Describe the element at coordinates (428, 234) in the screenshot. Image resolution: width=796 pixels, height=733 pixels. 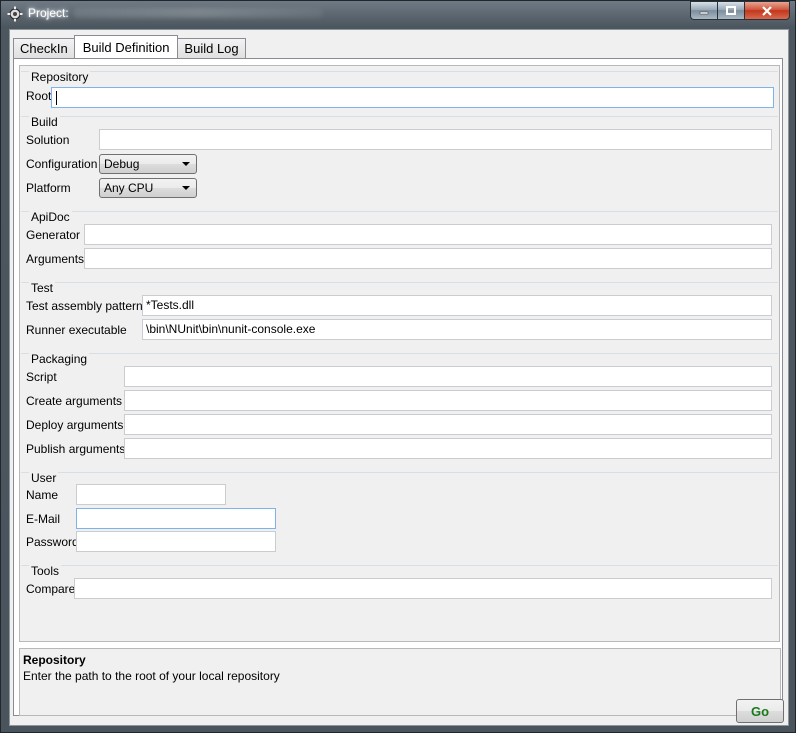
I see `generator-input` at that location.